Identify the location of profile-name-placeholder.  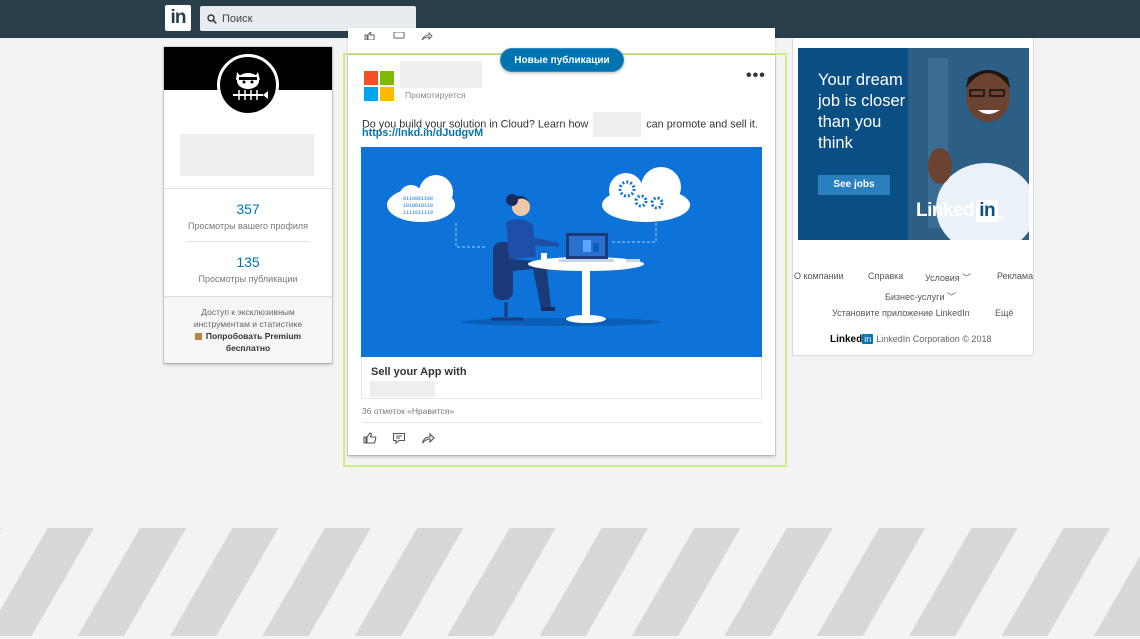
(247, 155).